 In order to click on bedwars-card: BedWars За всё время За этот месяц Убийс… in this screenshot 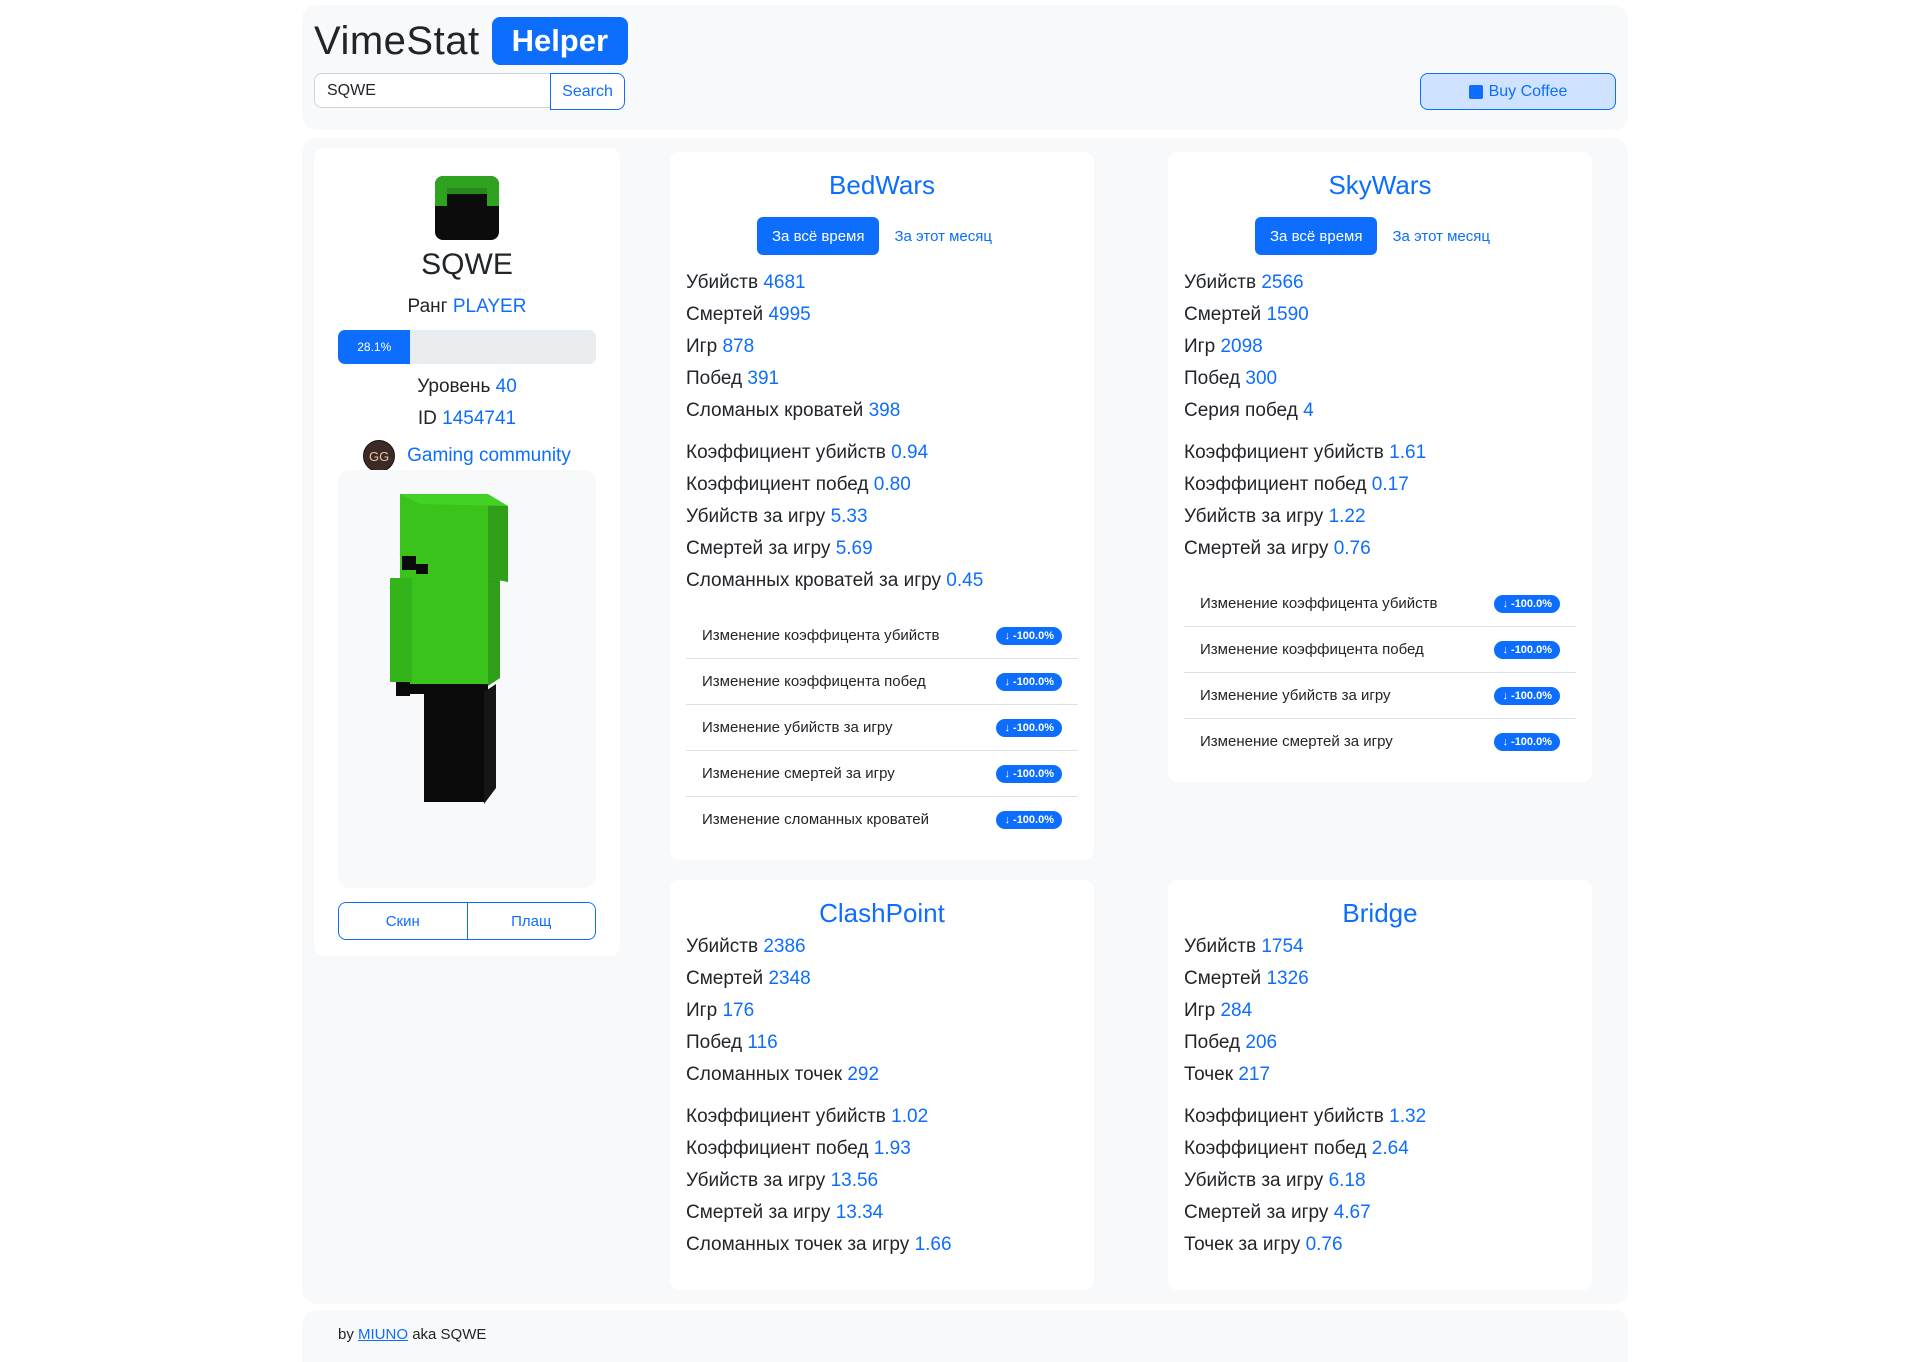, I will do `click(882, 506)`.